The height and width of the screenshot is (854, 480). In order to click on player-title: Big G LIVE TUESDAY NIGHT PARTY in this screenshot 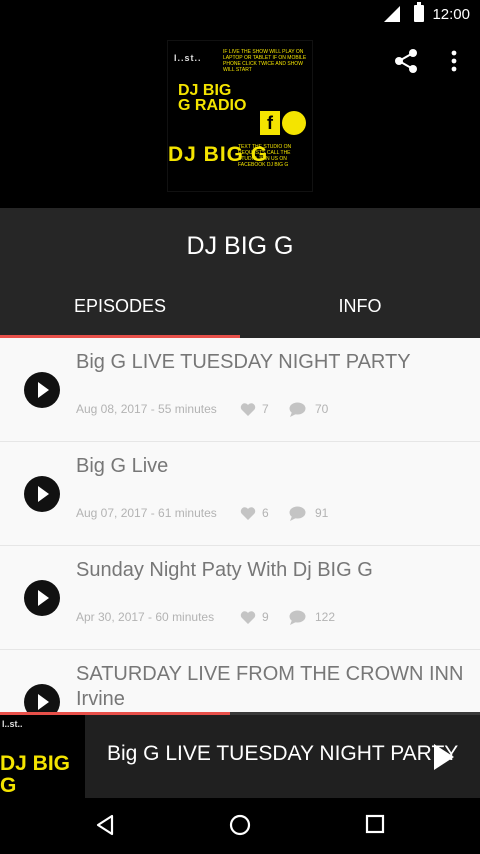, I will do `click(283, 753)`.